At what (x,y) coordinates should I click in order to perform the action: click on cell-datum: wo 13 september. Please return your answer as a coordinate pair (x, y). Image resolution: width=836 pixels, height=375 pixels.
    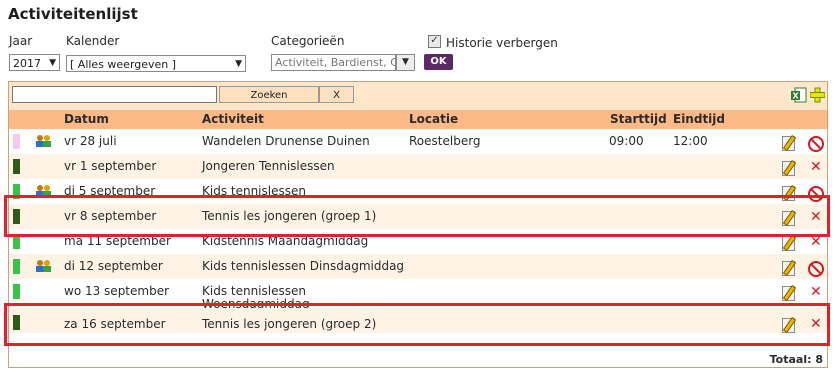
    Looking at the image, I should click on (117, 291).